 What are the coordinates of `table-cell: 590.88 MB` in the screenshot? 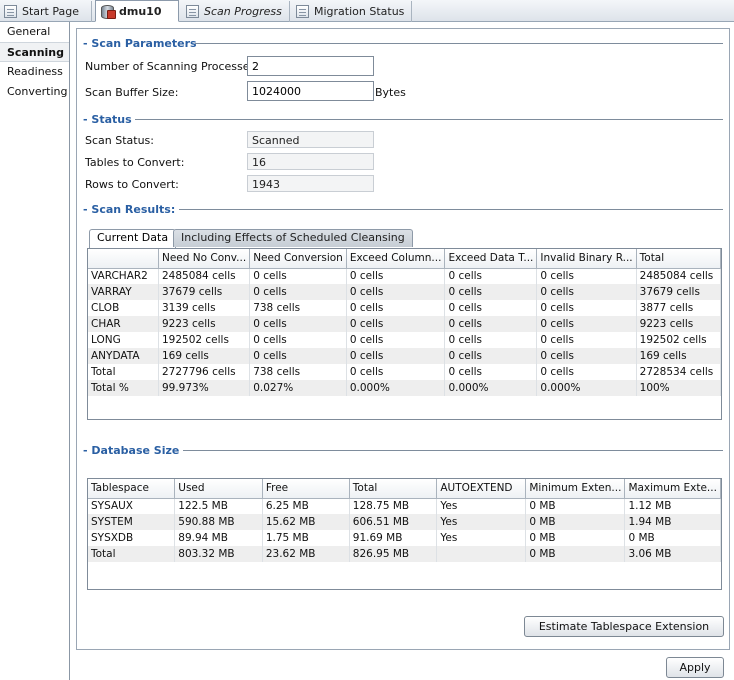 It's located at (218, 522).